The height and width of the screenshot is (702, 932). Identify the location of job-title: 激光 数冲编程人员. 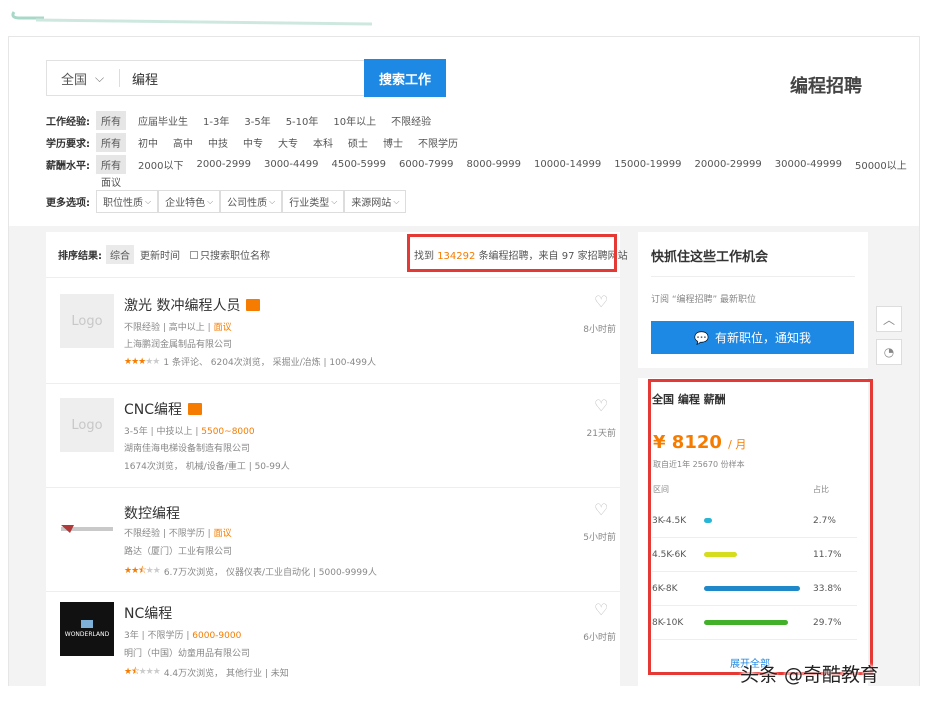
(192, 305).